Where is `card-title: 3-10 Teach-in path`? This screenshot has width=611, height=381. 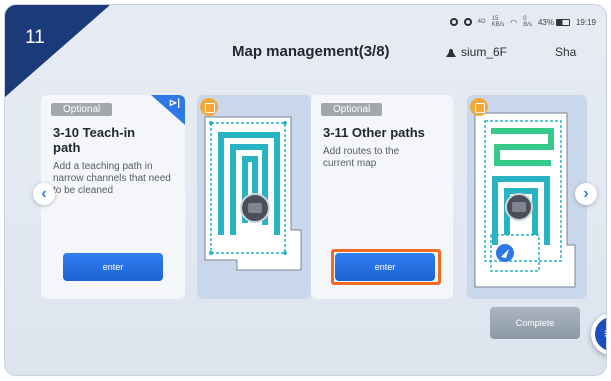 card-title: 3-10 Teach-in path is located at coordinates (94, 140).